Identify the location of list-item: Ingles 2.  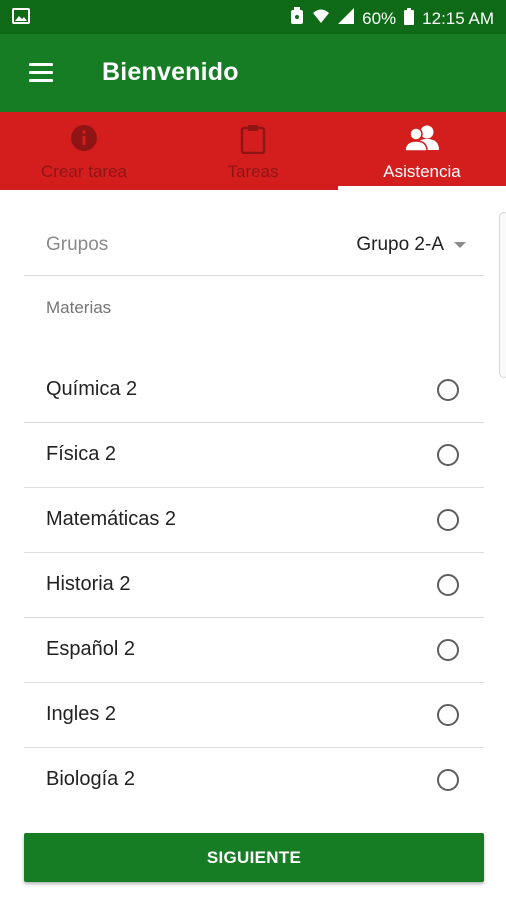
(254, 715).